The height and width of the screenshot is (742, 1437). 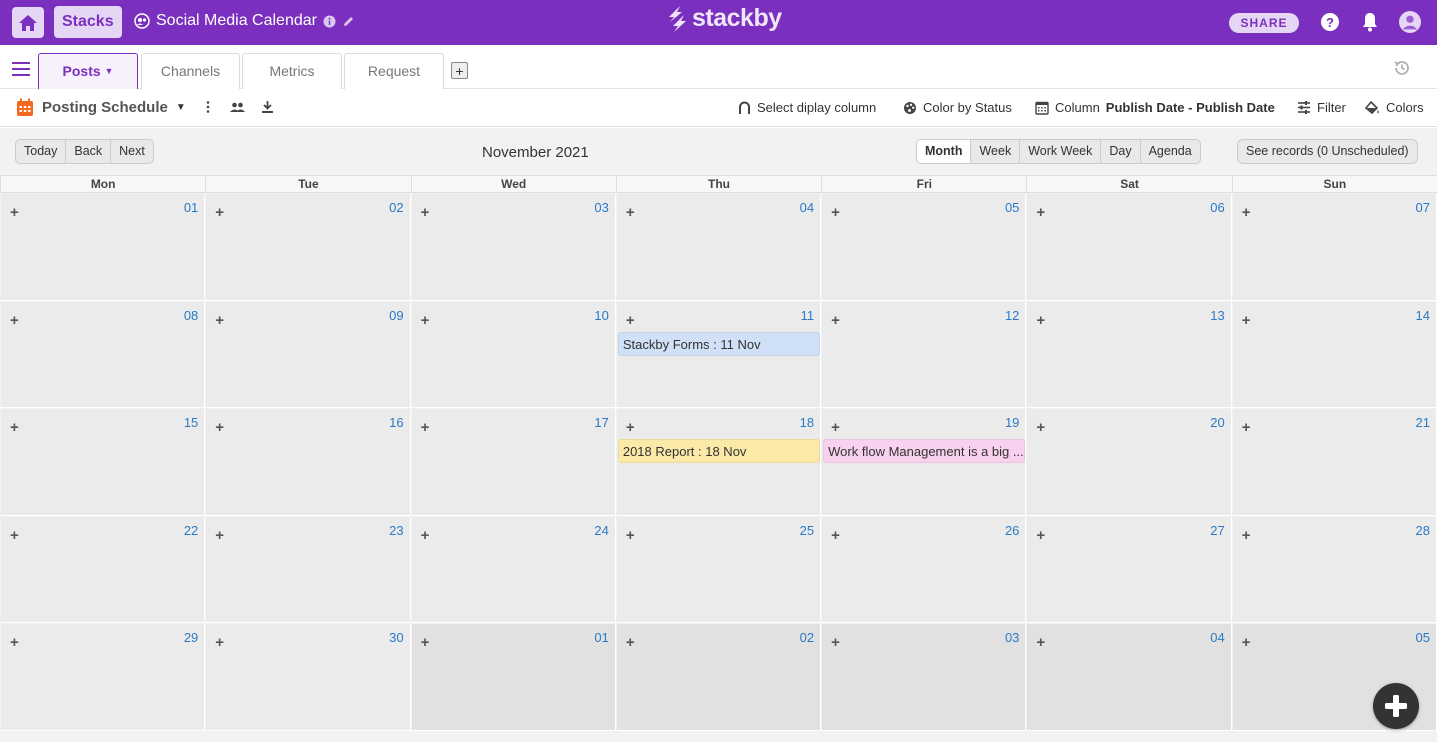 What do you see at coordinates (924, 569) in the screenshot?
I see `day-cell: +26` at bounding box center [924, 569].